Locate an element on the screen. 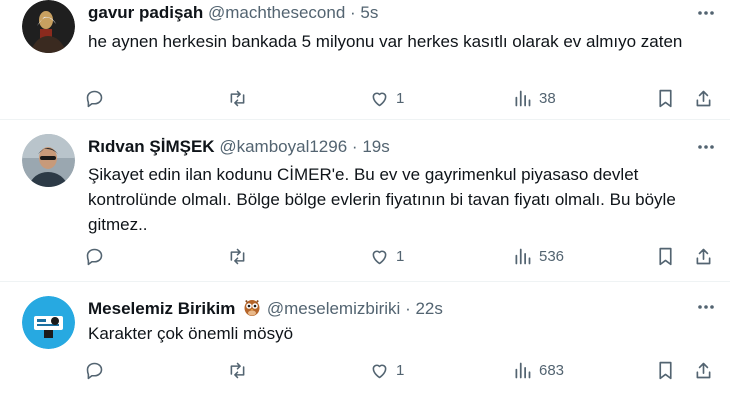 The image size is (730, 420). tweet-actions: 1 38 is located at coordinates (404, 98).